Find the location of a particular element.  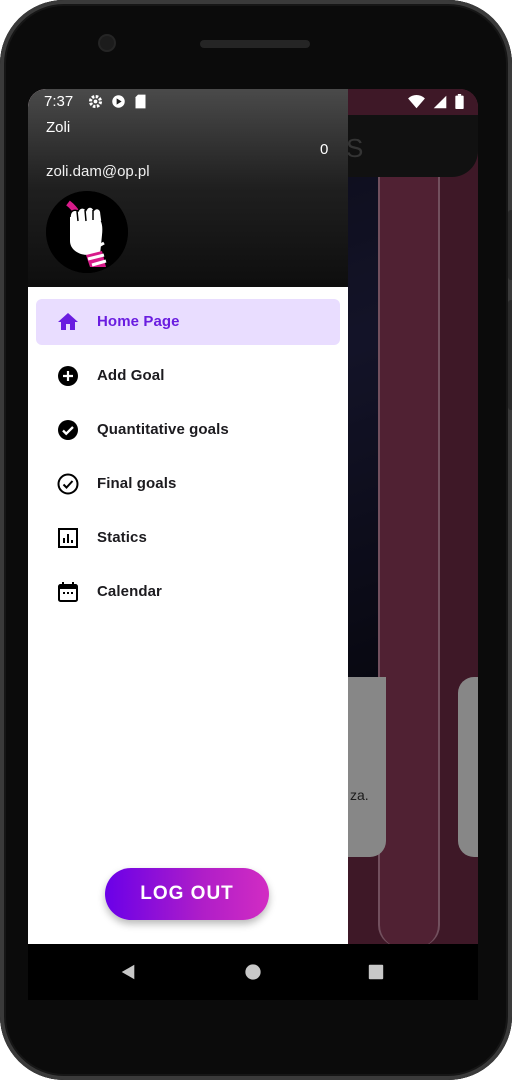

menu-item-quantitative-goals: Quantitative goals is located at coordinates (188, 430).